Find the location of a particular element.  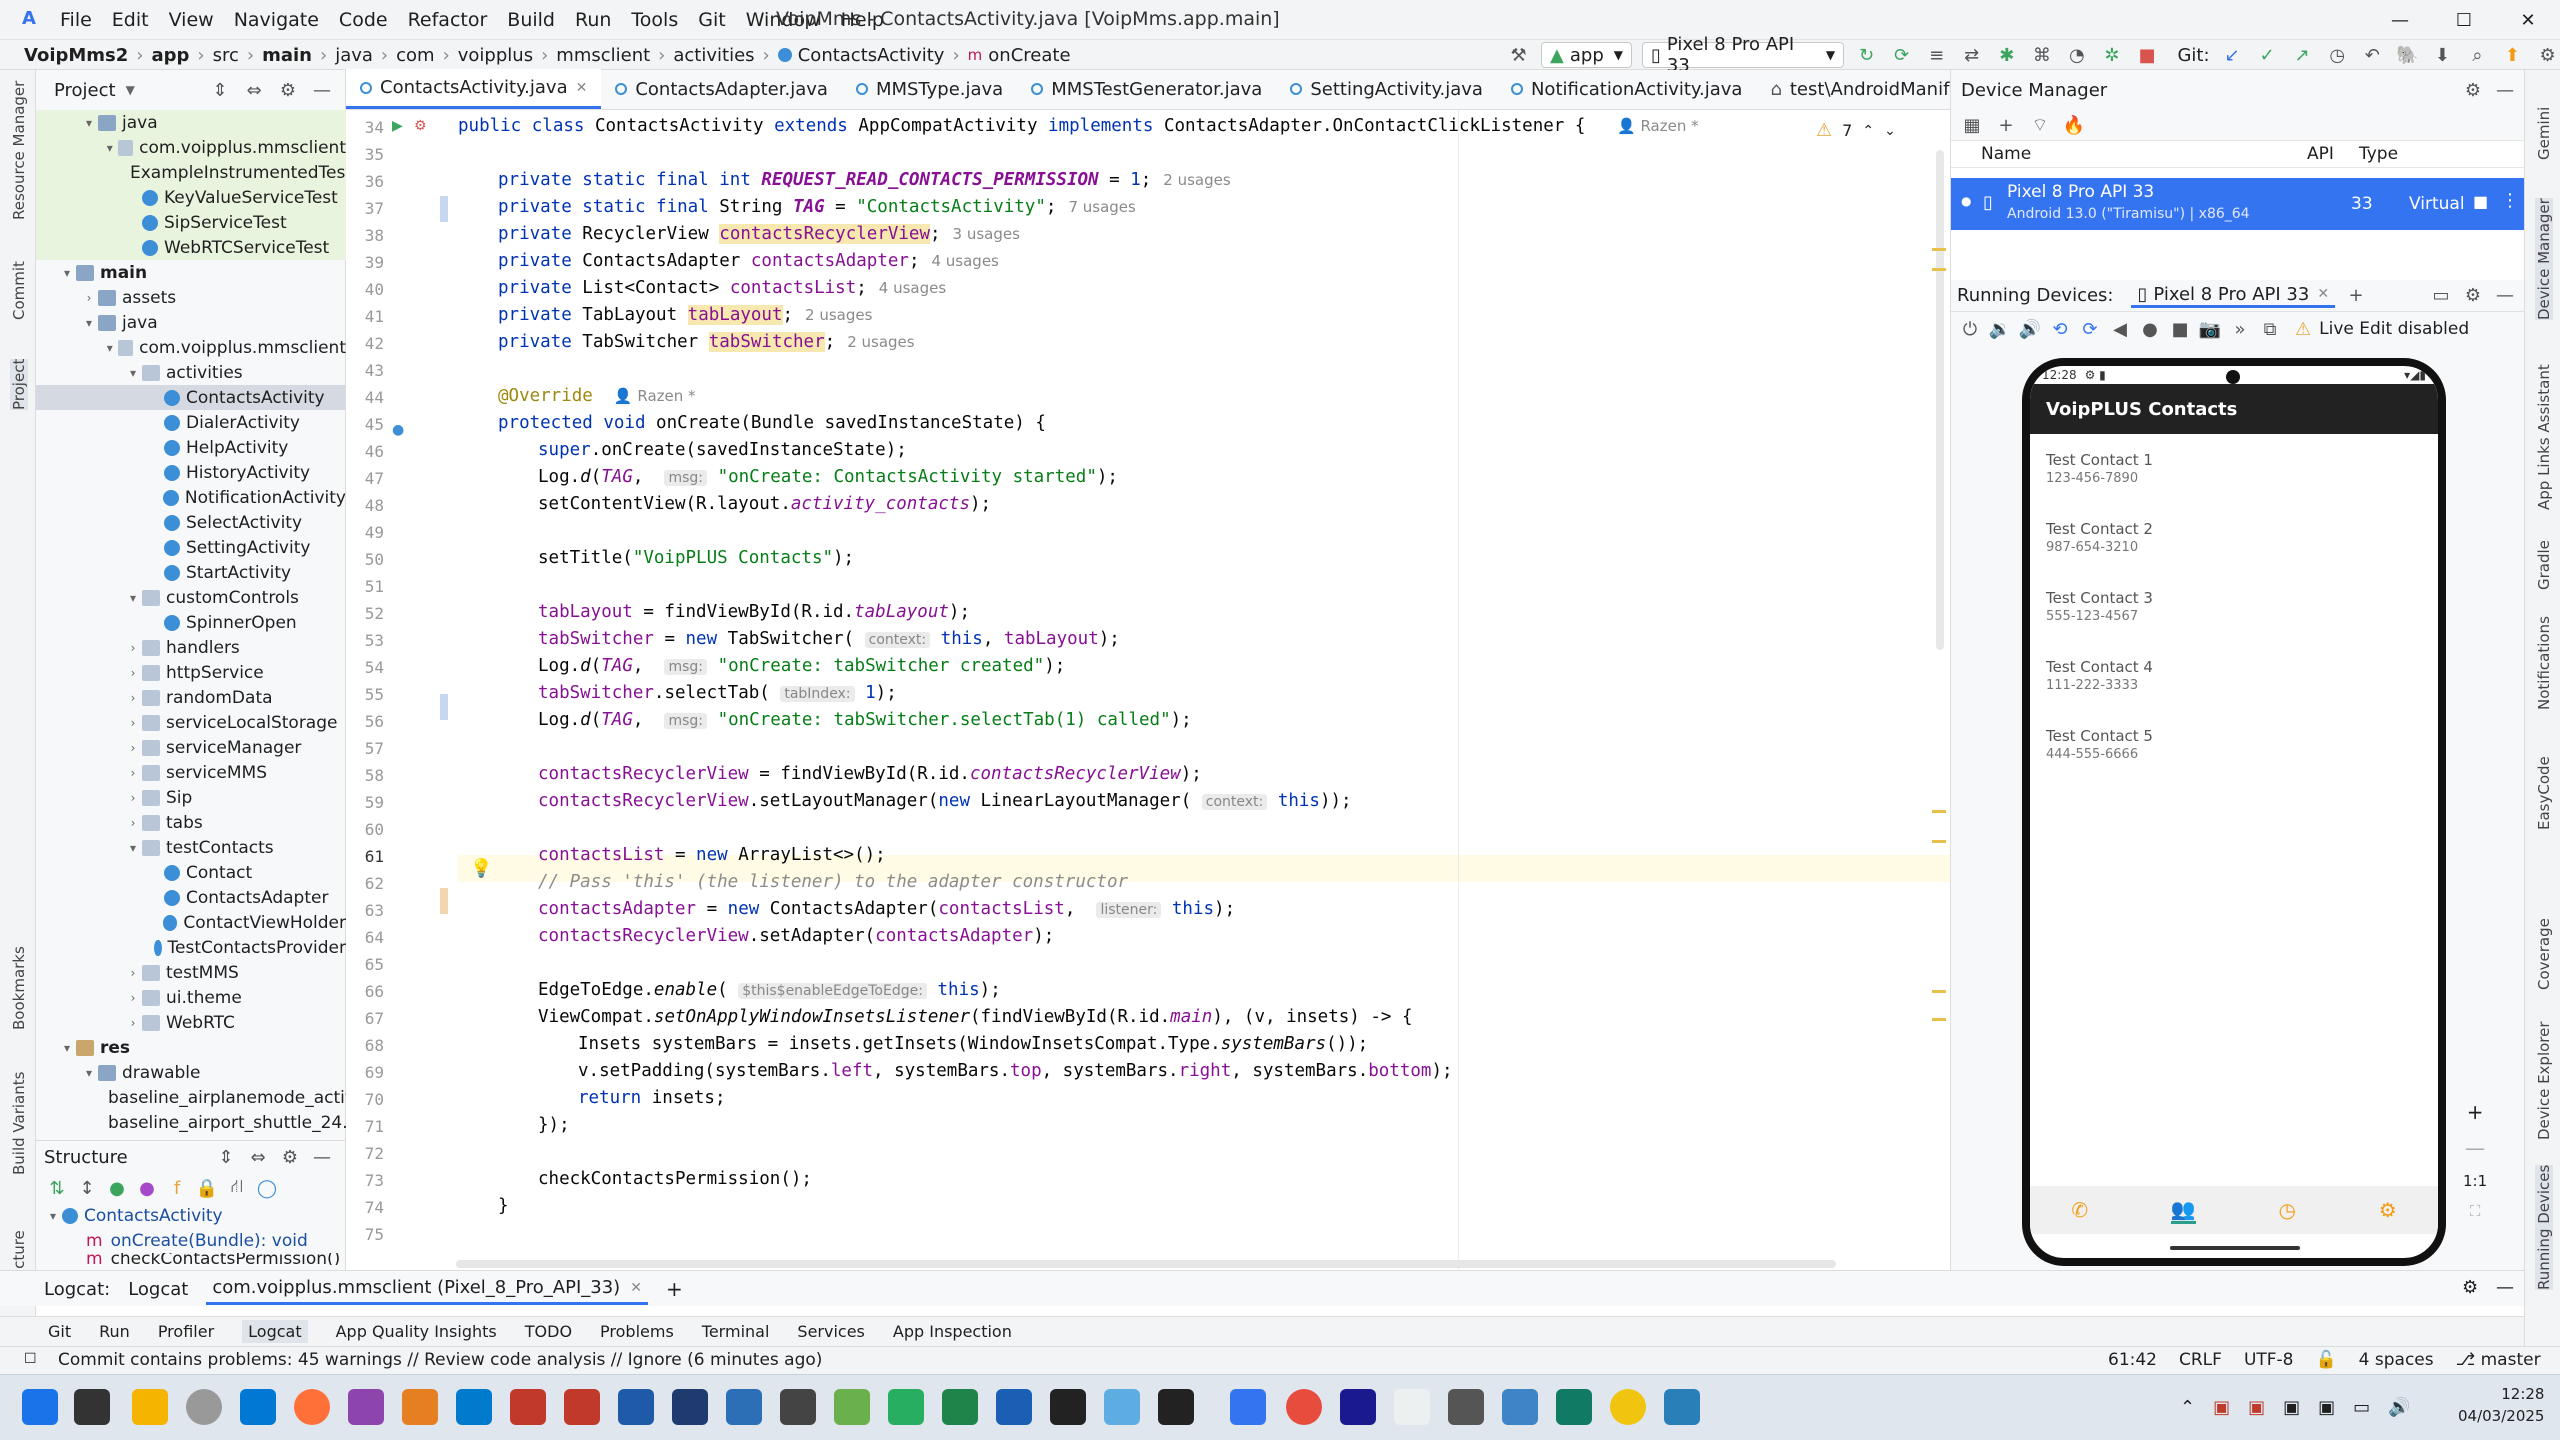

menu-refactor: Refactor is located at coordinates (448, 20).